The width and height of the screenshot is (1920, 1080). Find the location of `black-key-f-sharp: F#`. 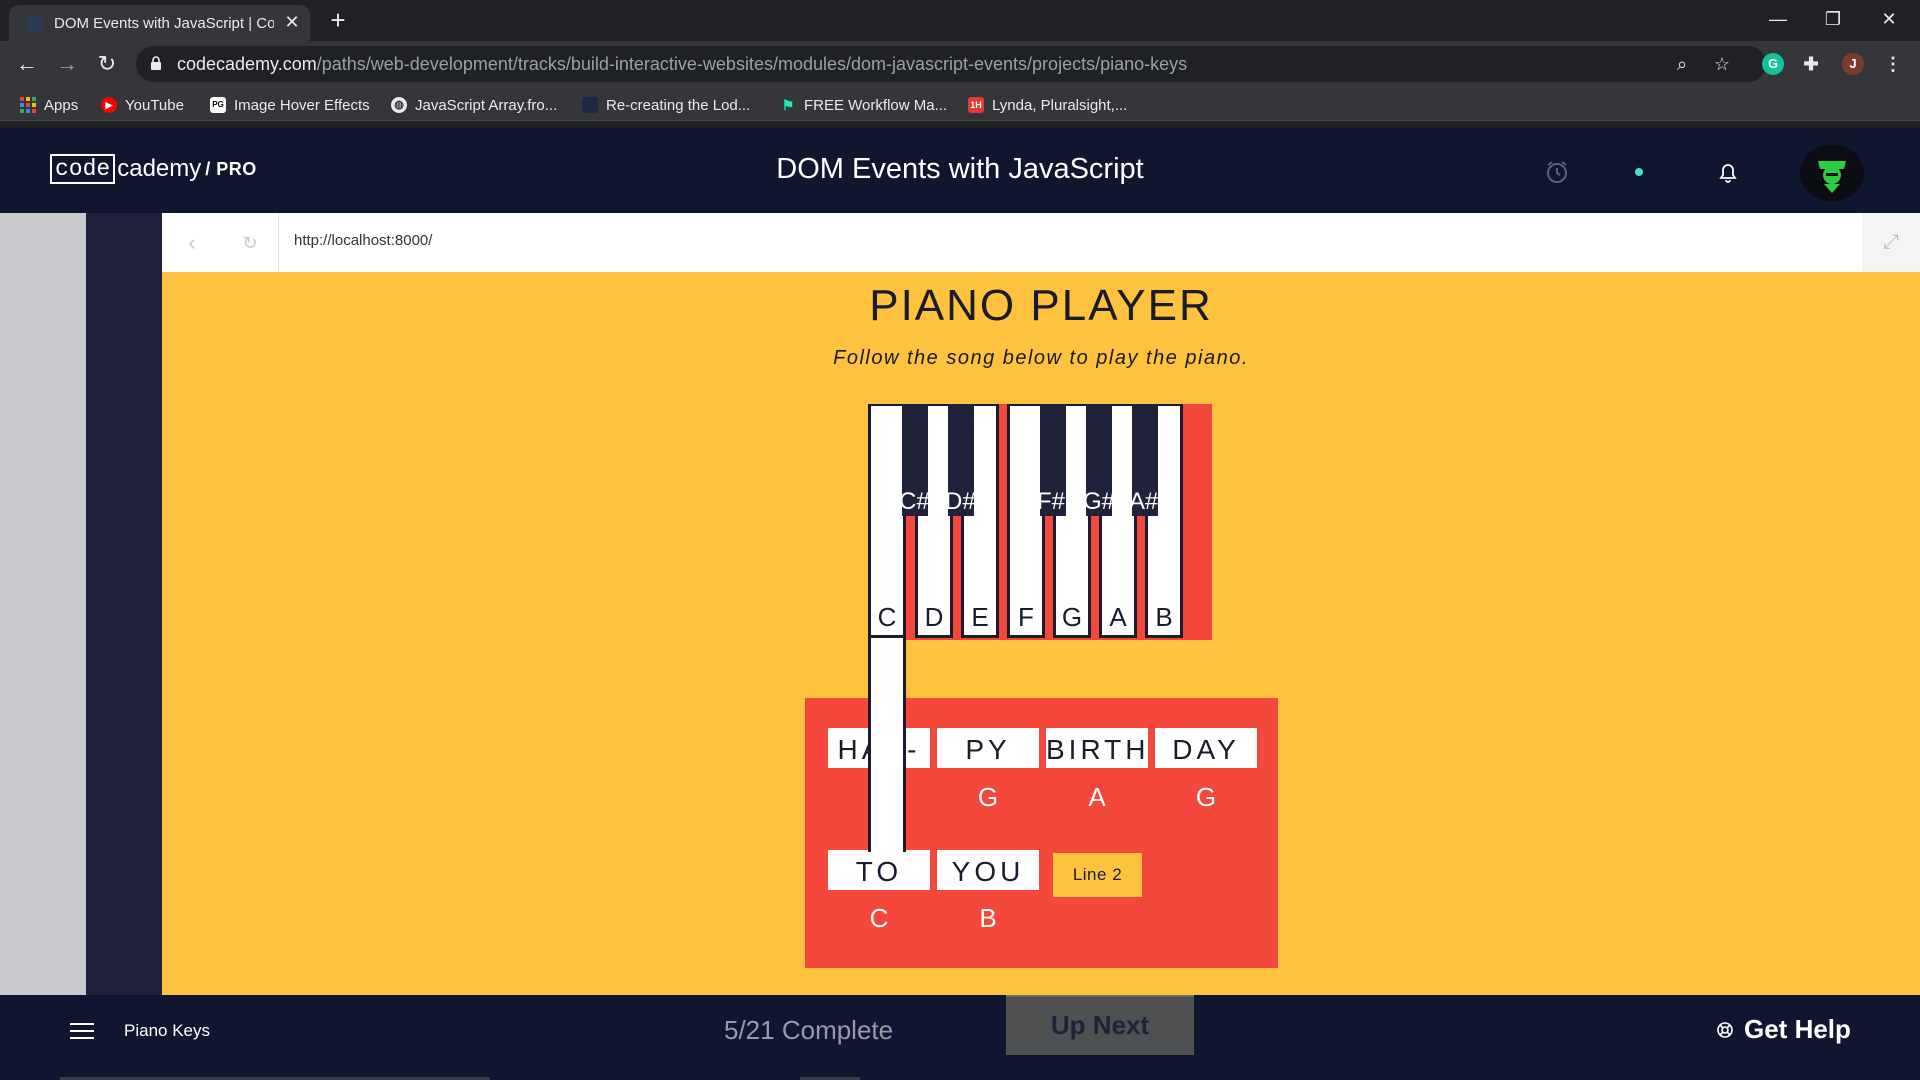

black-key-f-sharp: F# is located at coordinates (1051, 460).